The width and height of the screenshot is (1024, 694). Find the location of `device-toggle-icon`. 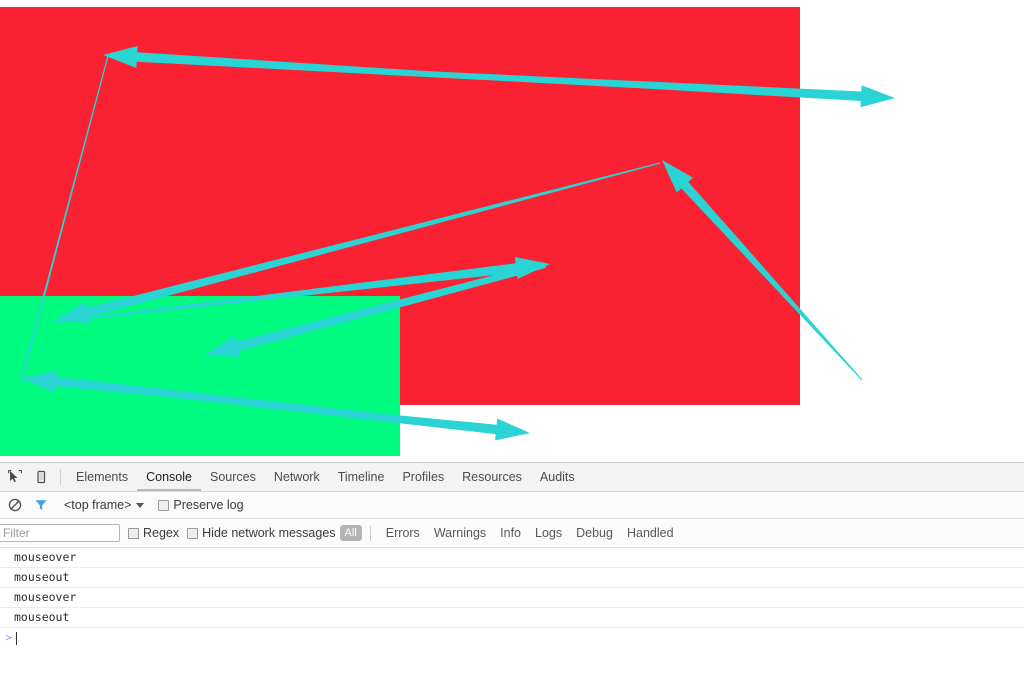

device-toggle-icon is located at coordinates (41, 477).